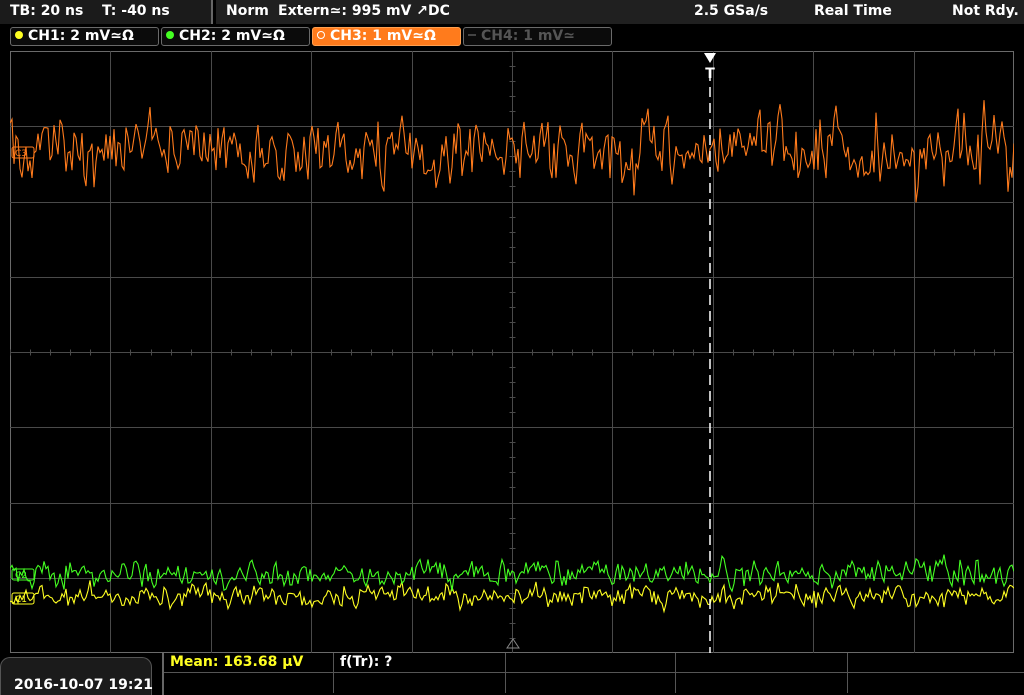 The width and height of the screenshot is (1024, 695). Describe the element at coordinates (731, 11) in the screenshot. I see `sample-rate: 2.5 GSa/s` at that location.